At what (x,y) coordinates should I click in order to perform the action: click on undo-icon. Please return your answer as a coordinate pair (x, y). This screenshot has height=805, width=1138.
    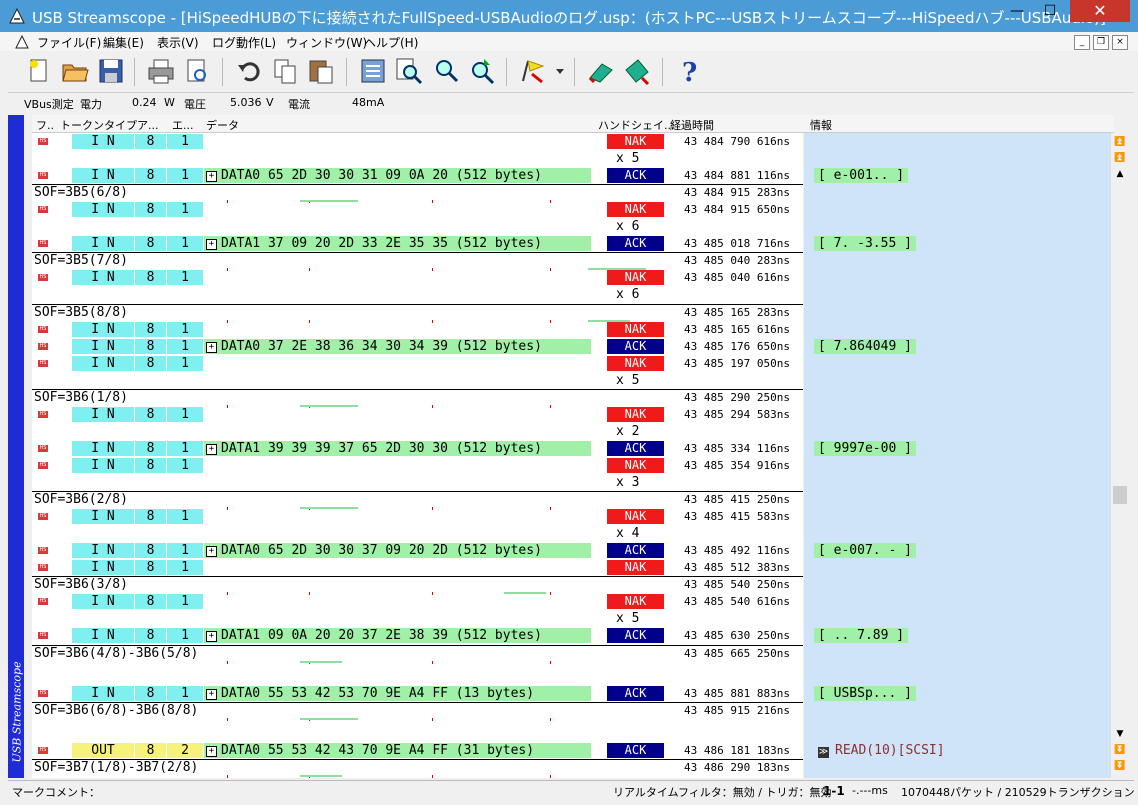
    Looking at the image, I should click on (249, 71).